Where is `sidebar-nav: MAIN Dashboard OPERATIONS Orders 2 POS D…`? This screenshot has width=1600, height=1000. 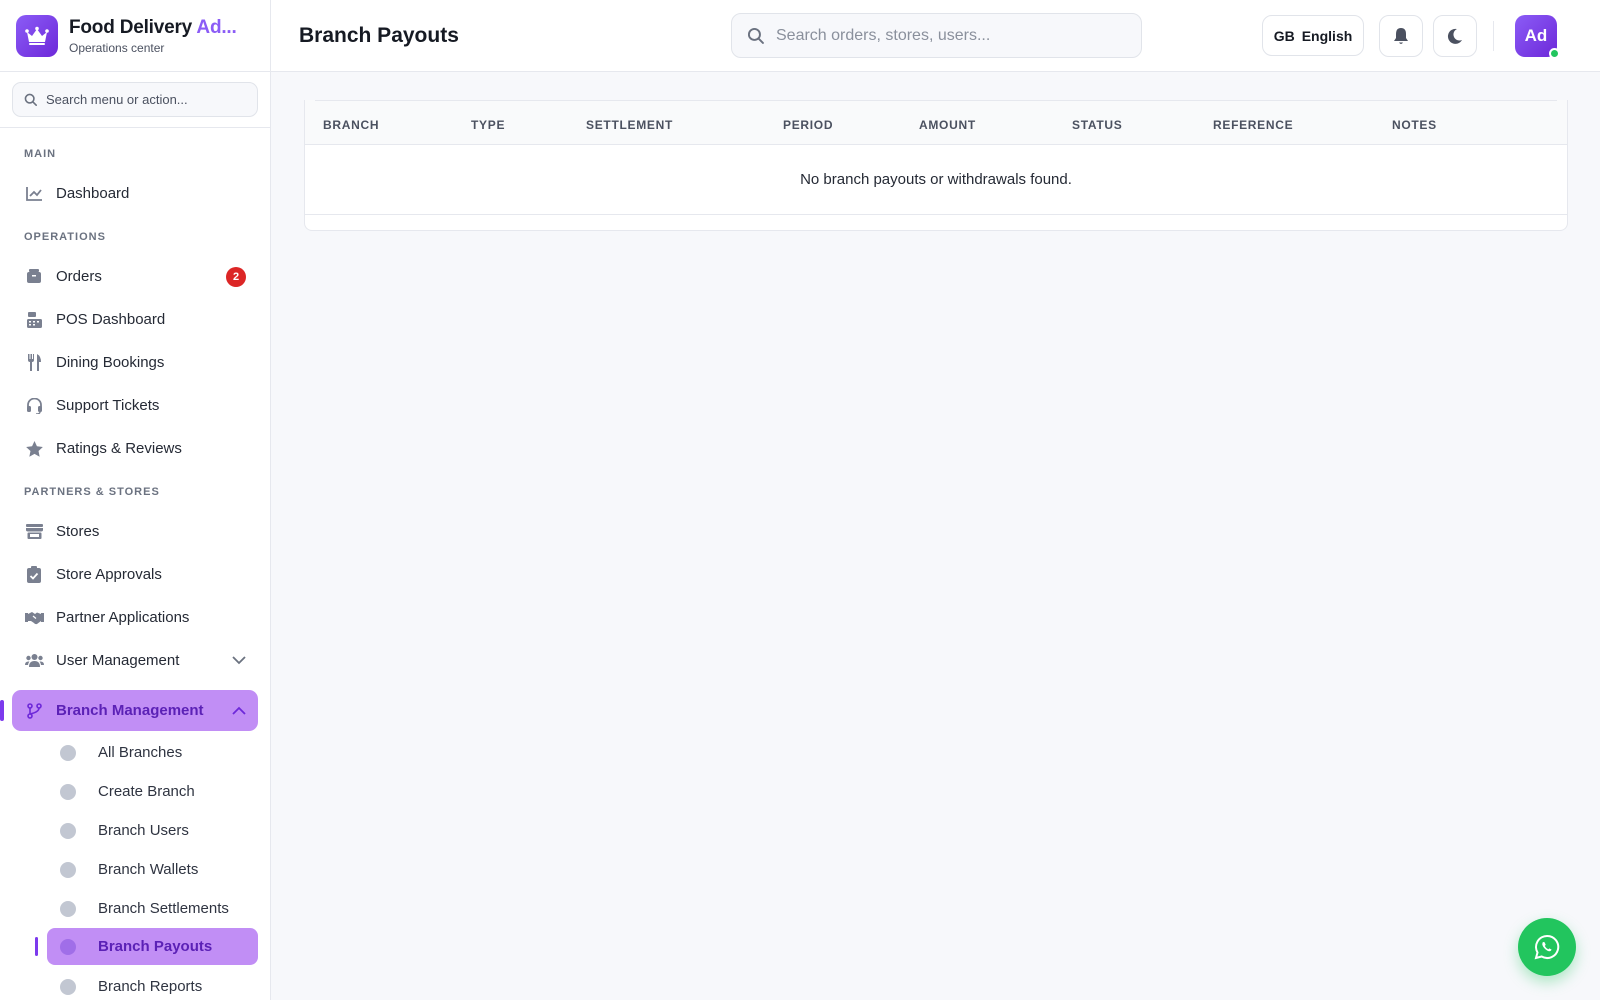 sidebar-nav: MAIN Dashboard OPERATIONS Orders 2 POS D… is located at coordinates (135, 564).